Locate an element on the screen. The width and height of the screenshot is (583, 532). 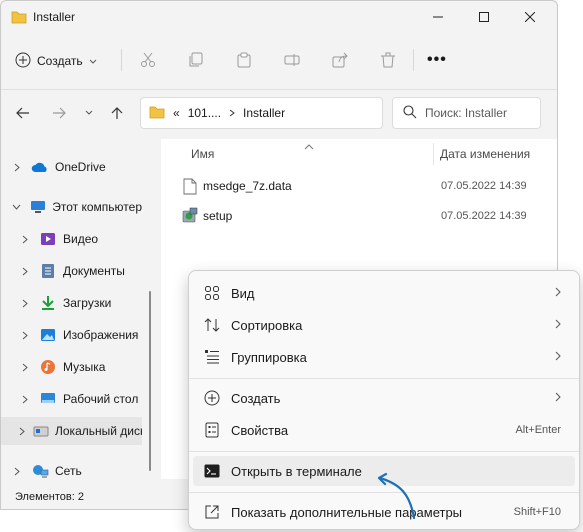
sidebar-item-local-disk: Локальный диск is located at coordinates (71, 431).